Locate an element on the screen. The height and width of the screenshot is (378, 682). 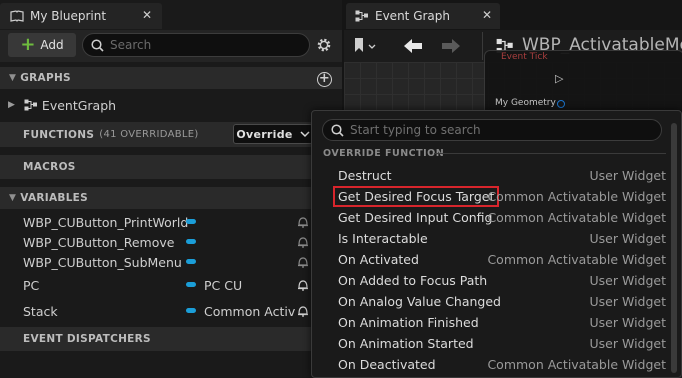
variable-type: PC CU is located at coordinates (223, 285).